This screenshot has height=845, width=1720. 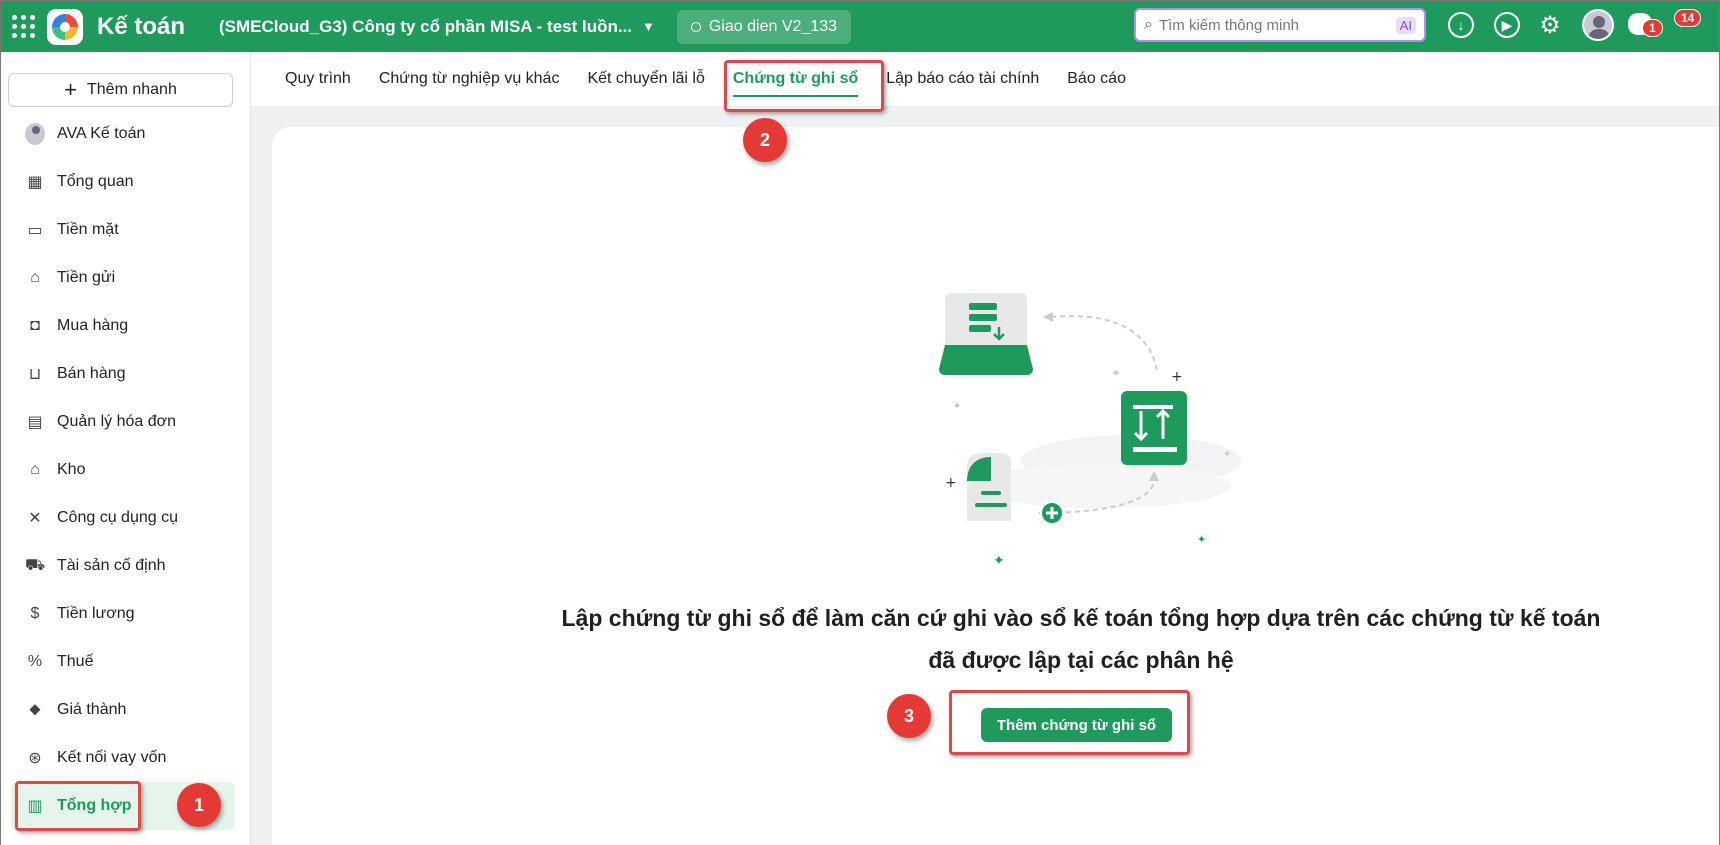 I want to click on sidebar-item-sales: ⊔ Bán hàng, so click(x=123, y=374).